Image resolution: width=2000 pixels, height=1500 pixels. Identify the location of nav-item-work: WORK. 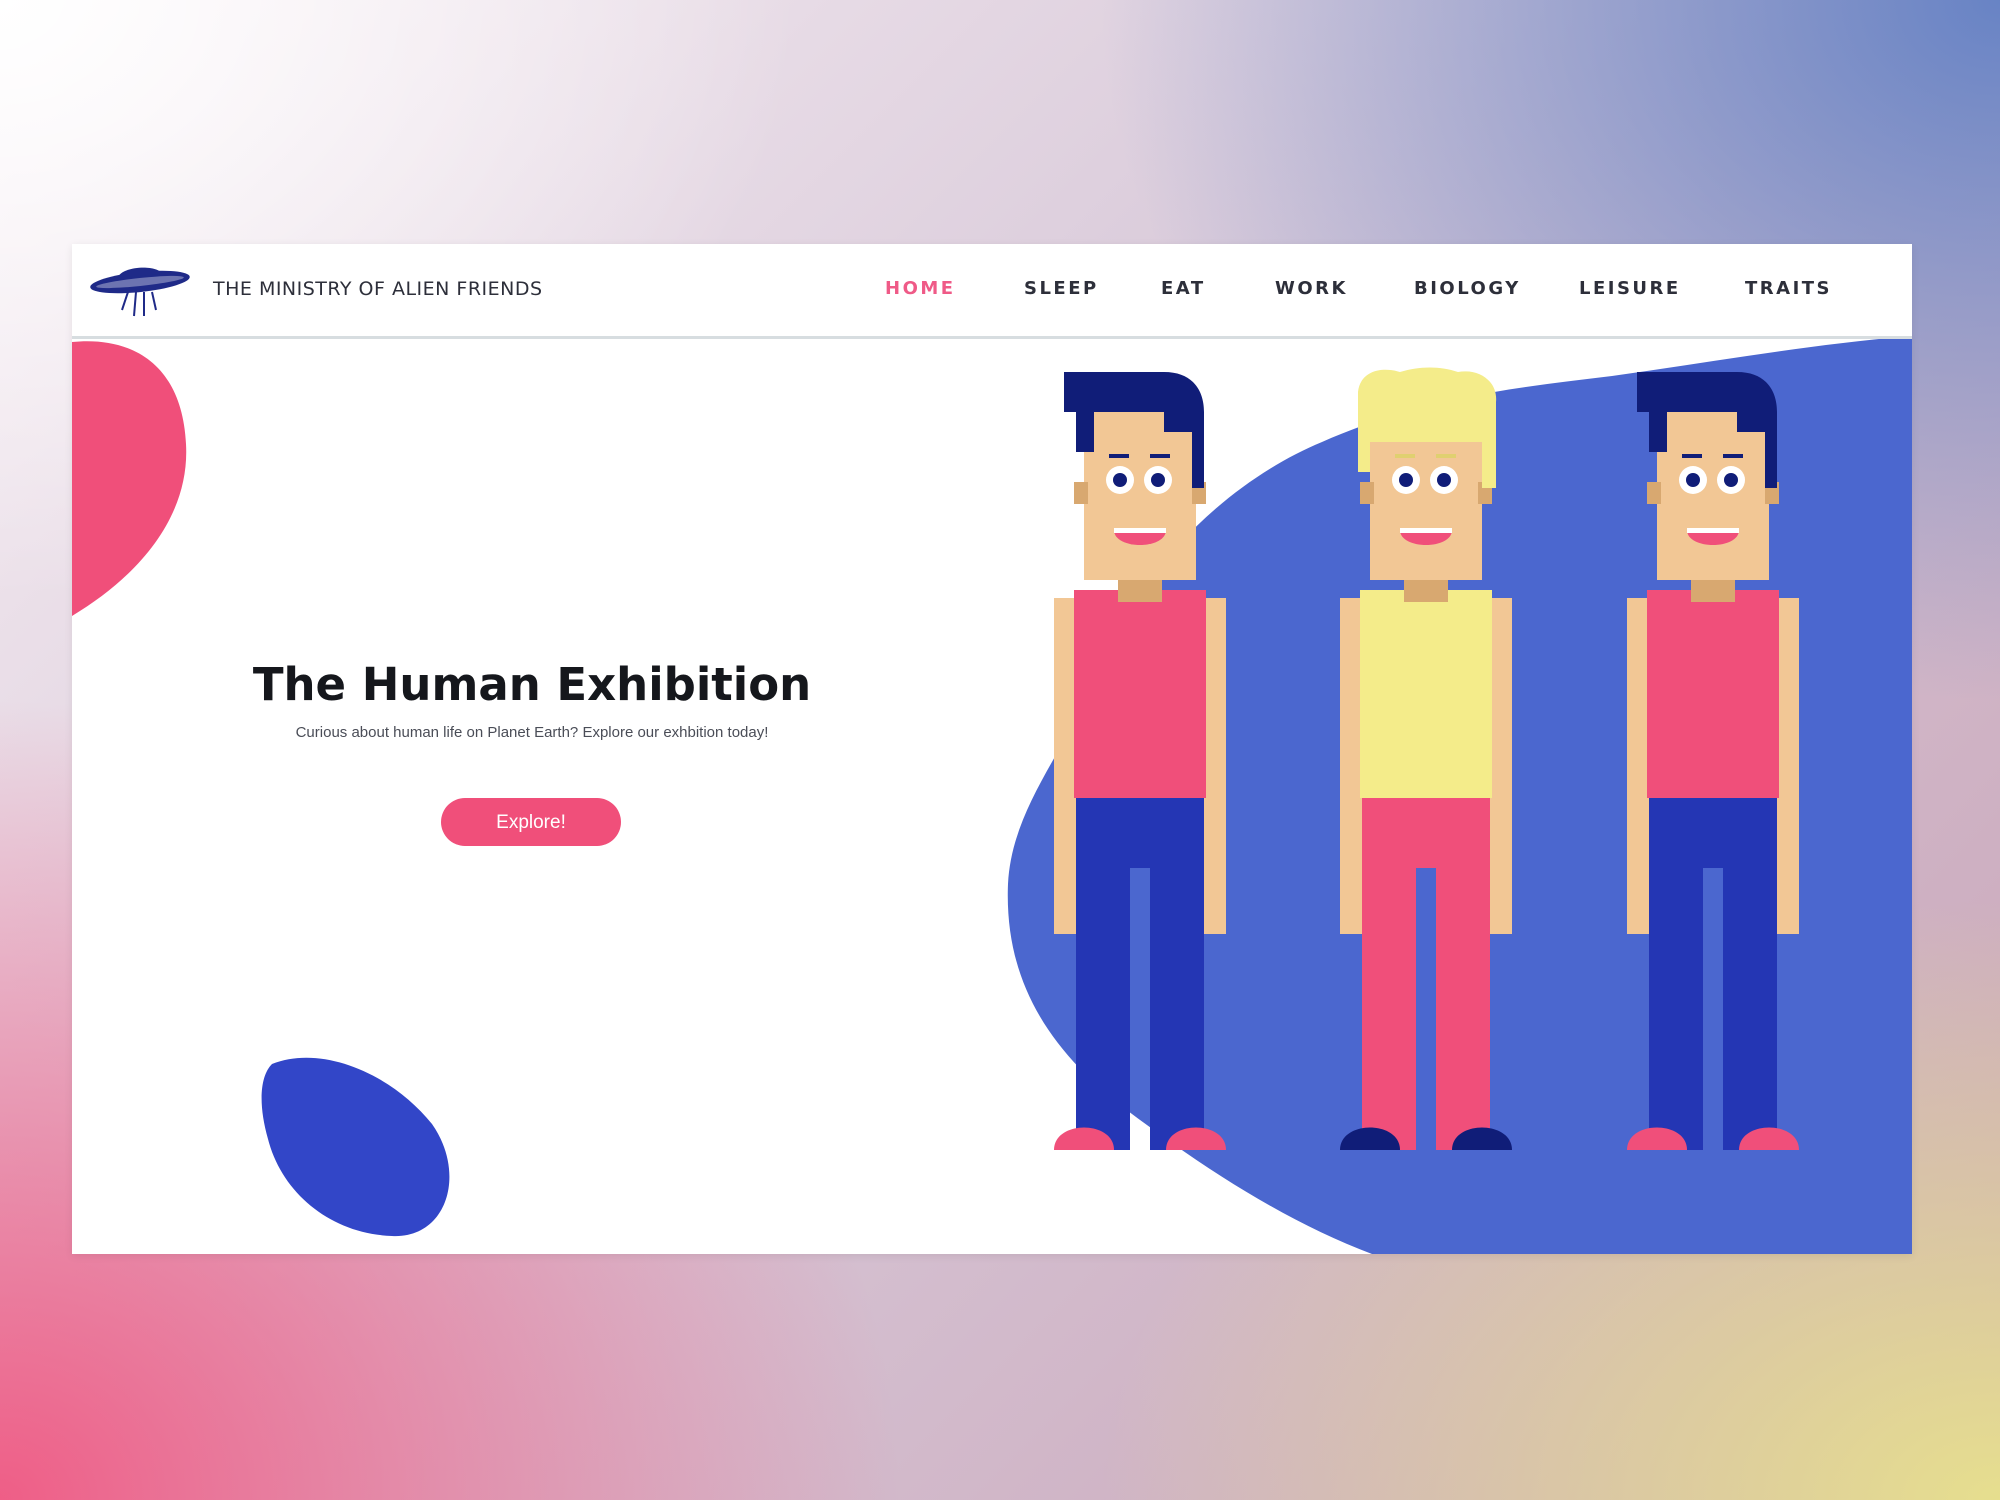
(1311, 288).